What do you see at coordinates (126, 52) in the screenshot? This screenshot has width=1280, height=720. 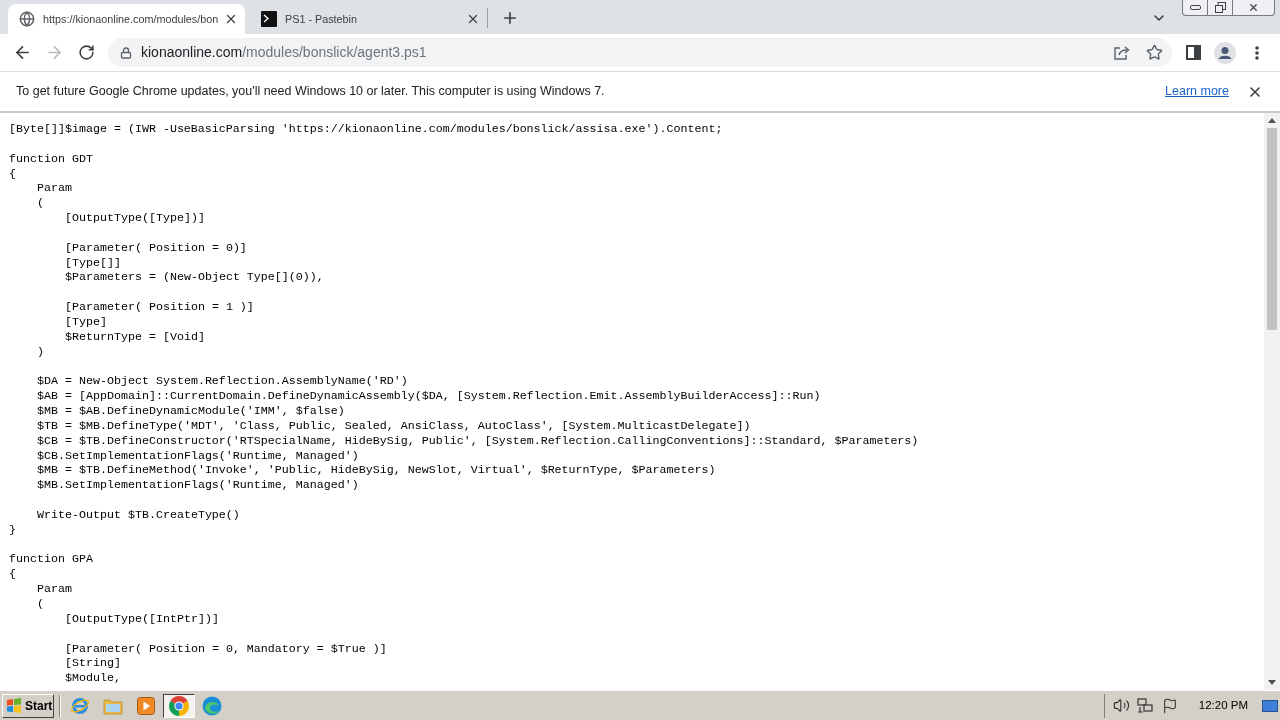 I see `lock-icon` at bounding box center [126, 52].